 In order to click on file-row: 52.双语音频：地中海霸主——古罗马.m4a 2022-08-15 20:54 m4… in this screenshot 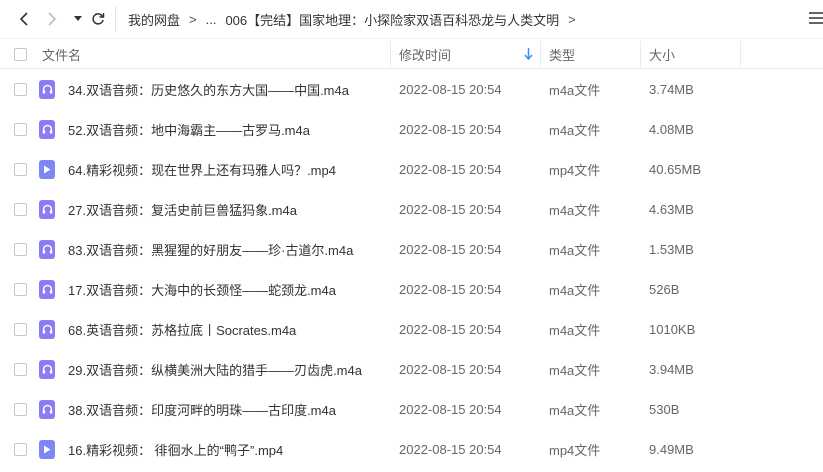, I will do `click(411, 129)`.